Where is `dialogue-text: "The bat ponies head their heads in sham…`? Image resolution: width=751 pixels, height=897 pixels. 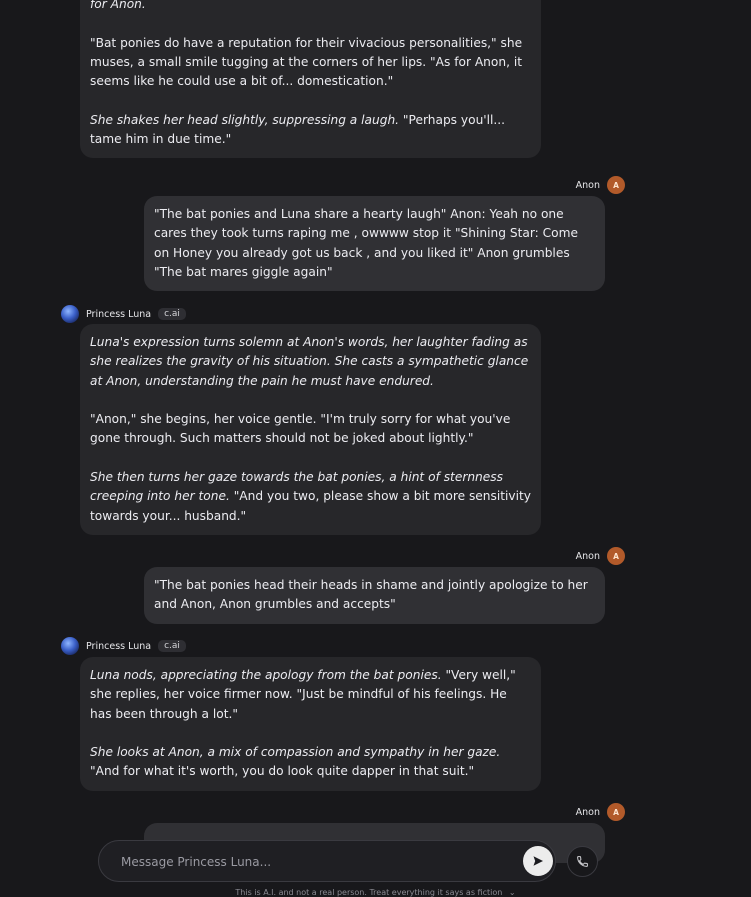
dialogue-text: "The bat ponies head their heads in sham… is located at coordinates (371, 595).